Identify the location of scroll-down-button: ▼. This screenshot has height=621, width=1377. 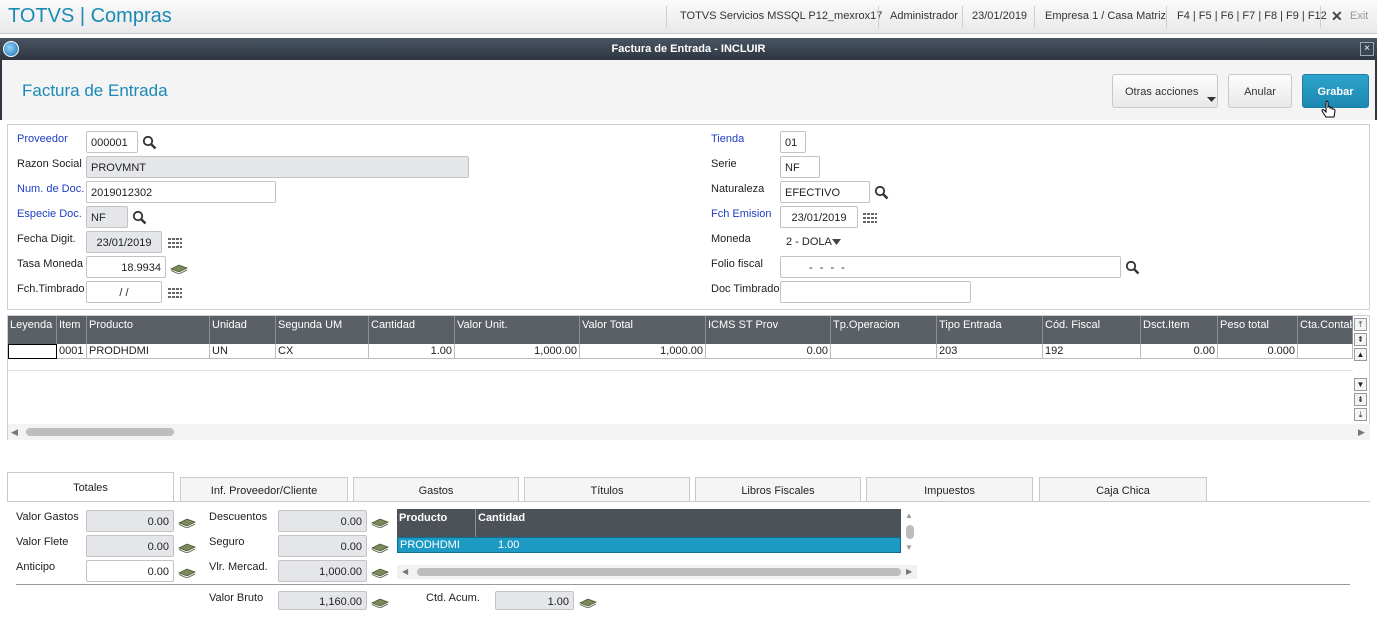
(1360, 384).